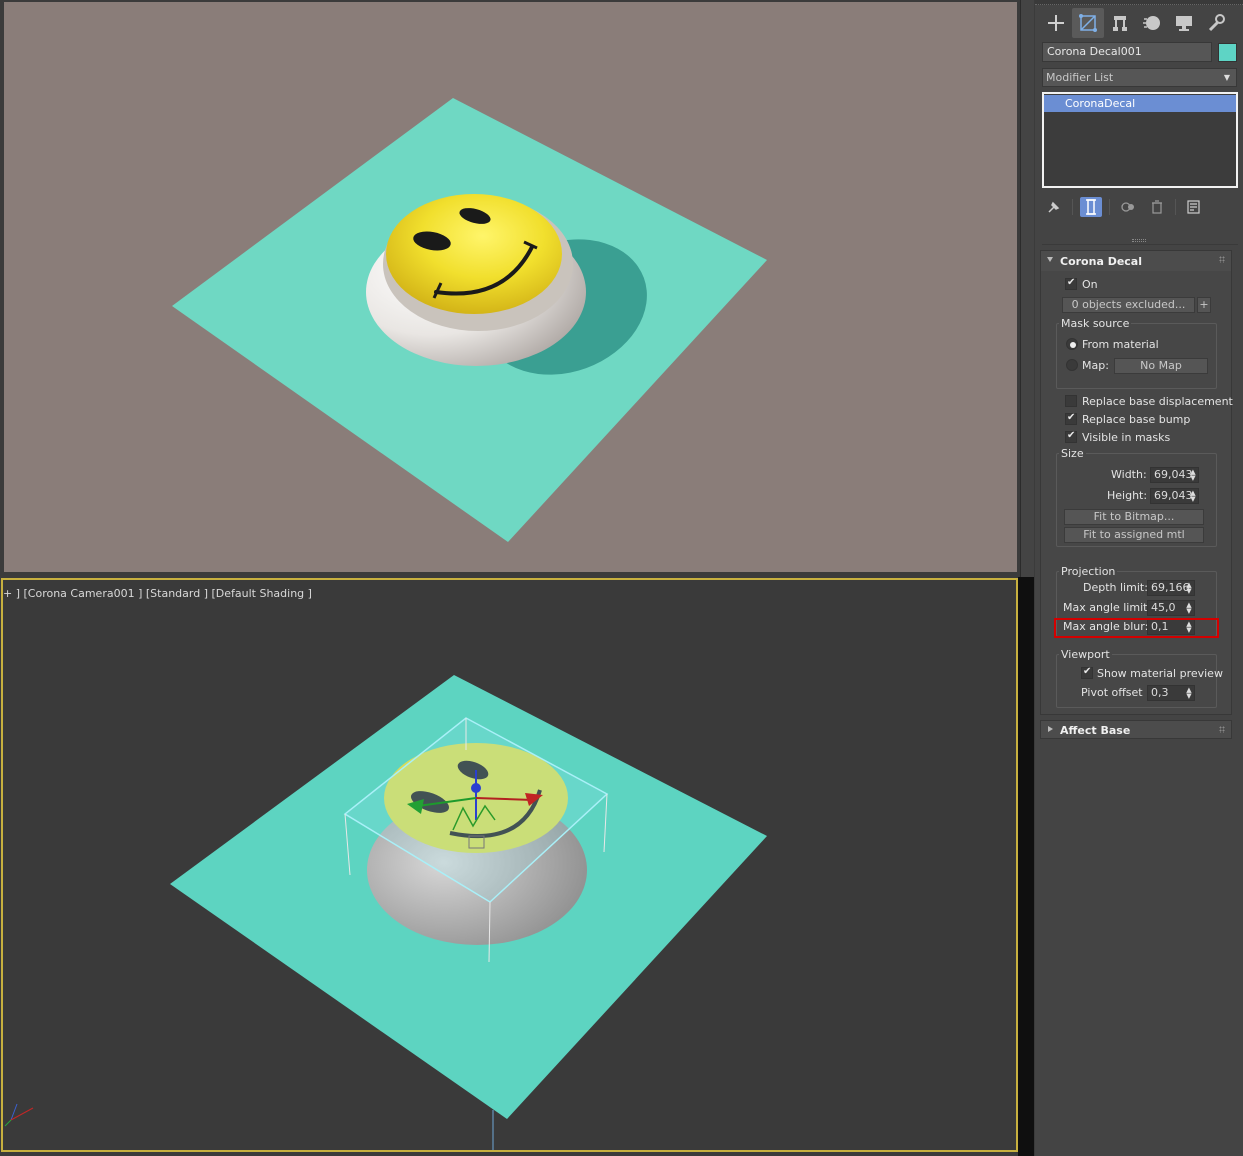  What do you see at coordinates (1226, 77) in the screenshot?
I see `dropdown-arrow-icon: ▼` at bounding box center [1226, 77].